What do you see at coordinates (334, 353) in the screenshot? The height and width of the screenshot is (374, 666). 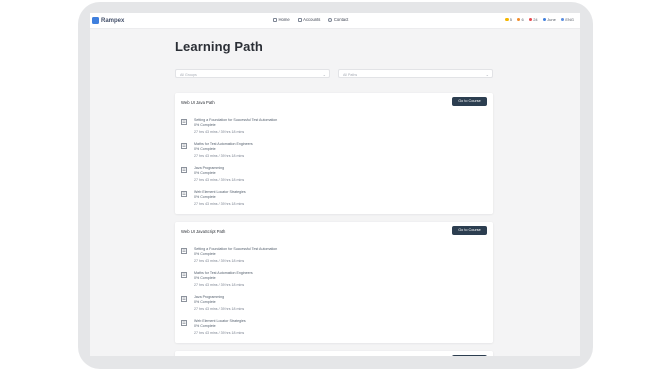 I see `path-card-partial` at bounding box center [334, 353].